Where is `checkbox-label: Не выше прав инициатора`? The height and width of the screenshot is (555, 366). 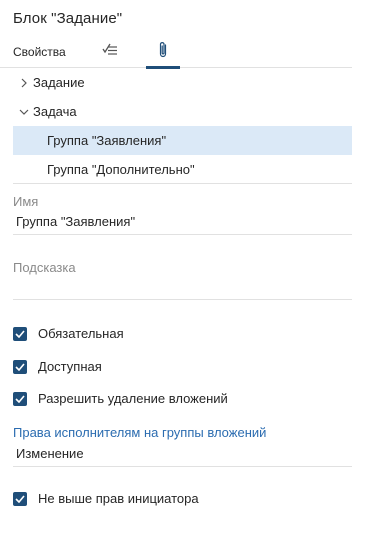 checkbox-label: Не выше прав инициатора is located at coordinates (118, 498).